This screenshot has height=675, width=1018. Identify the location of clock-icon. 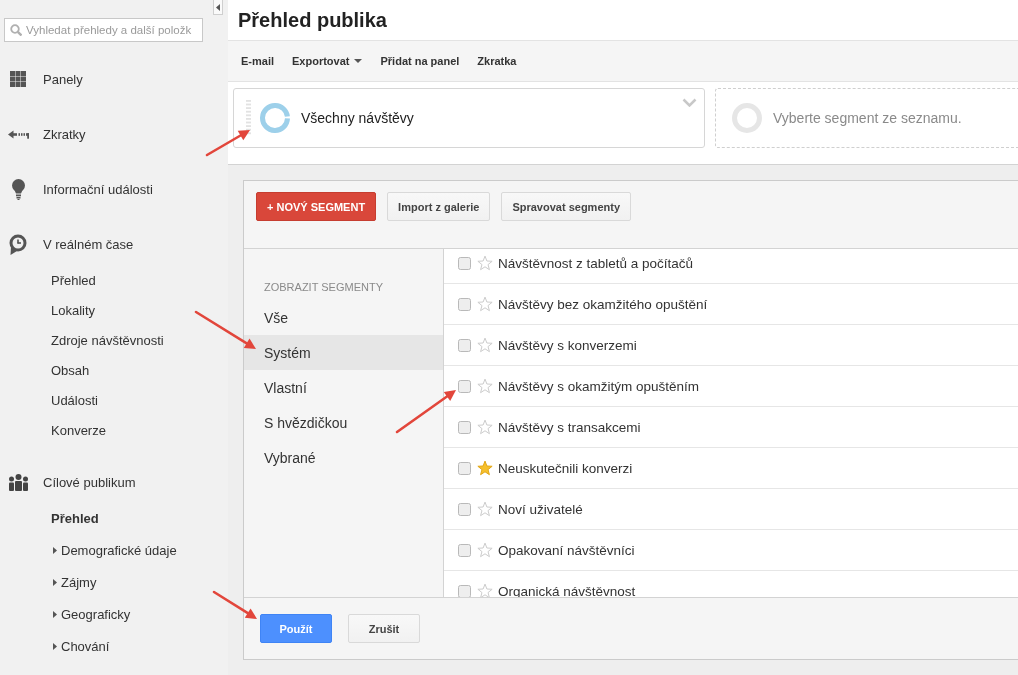
(18, 244).